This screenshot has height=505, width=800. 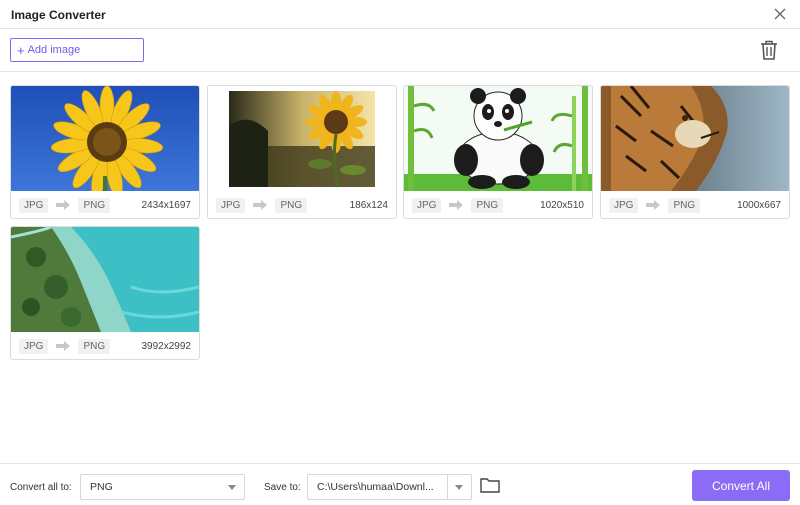 I want to click on image-dimensions: 2434x1697, so click(x=166, y=205).